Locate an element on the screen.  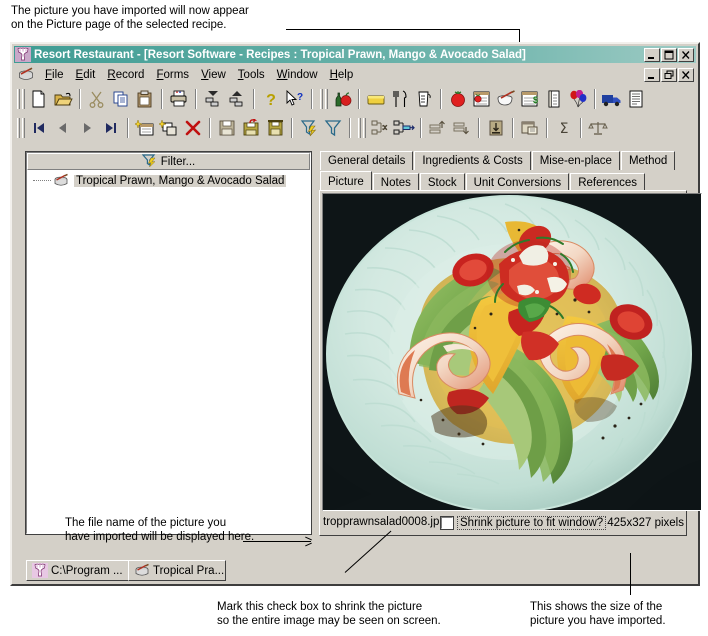
menu-item-edit: Edit is located at coordinates (86, 75).